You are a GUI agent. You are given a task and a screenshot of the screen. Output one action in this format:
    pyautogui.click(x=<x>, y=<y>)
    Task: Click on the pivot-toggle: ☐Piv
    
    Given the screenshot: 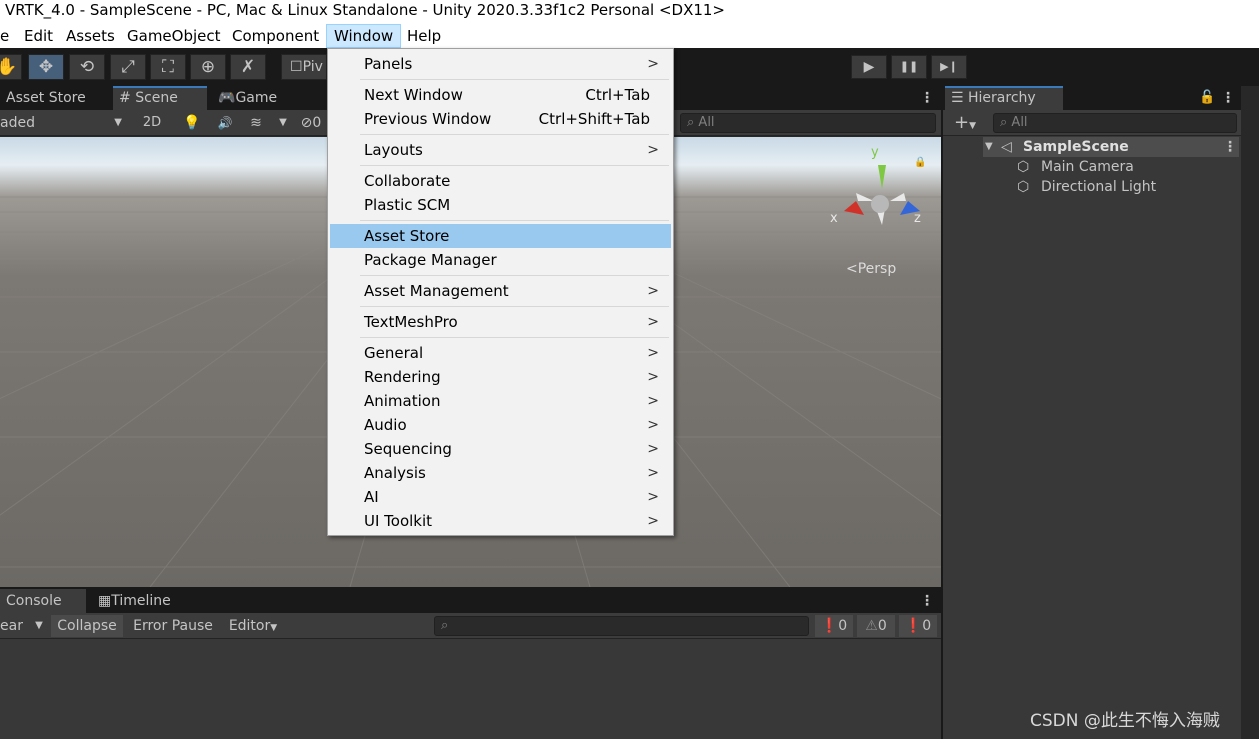 What is the action you would take?
    pyautogui.click(x=304, y=67)
    